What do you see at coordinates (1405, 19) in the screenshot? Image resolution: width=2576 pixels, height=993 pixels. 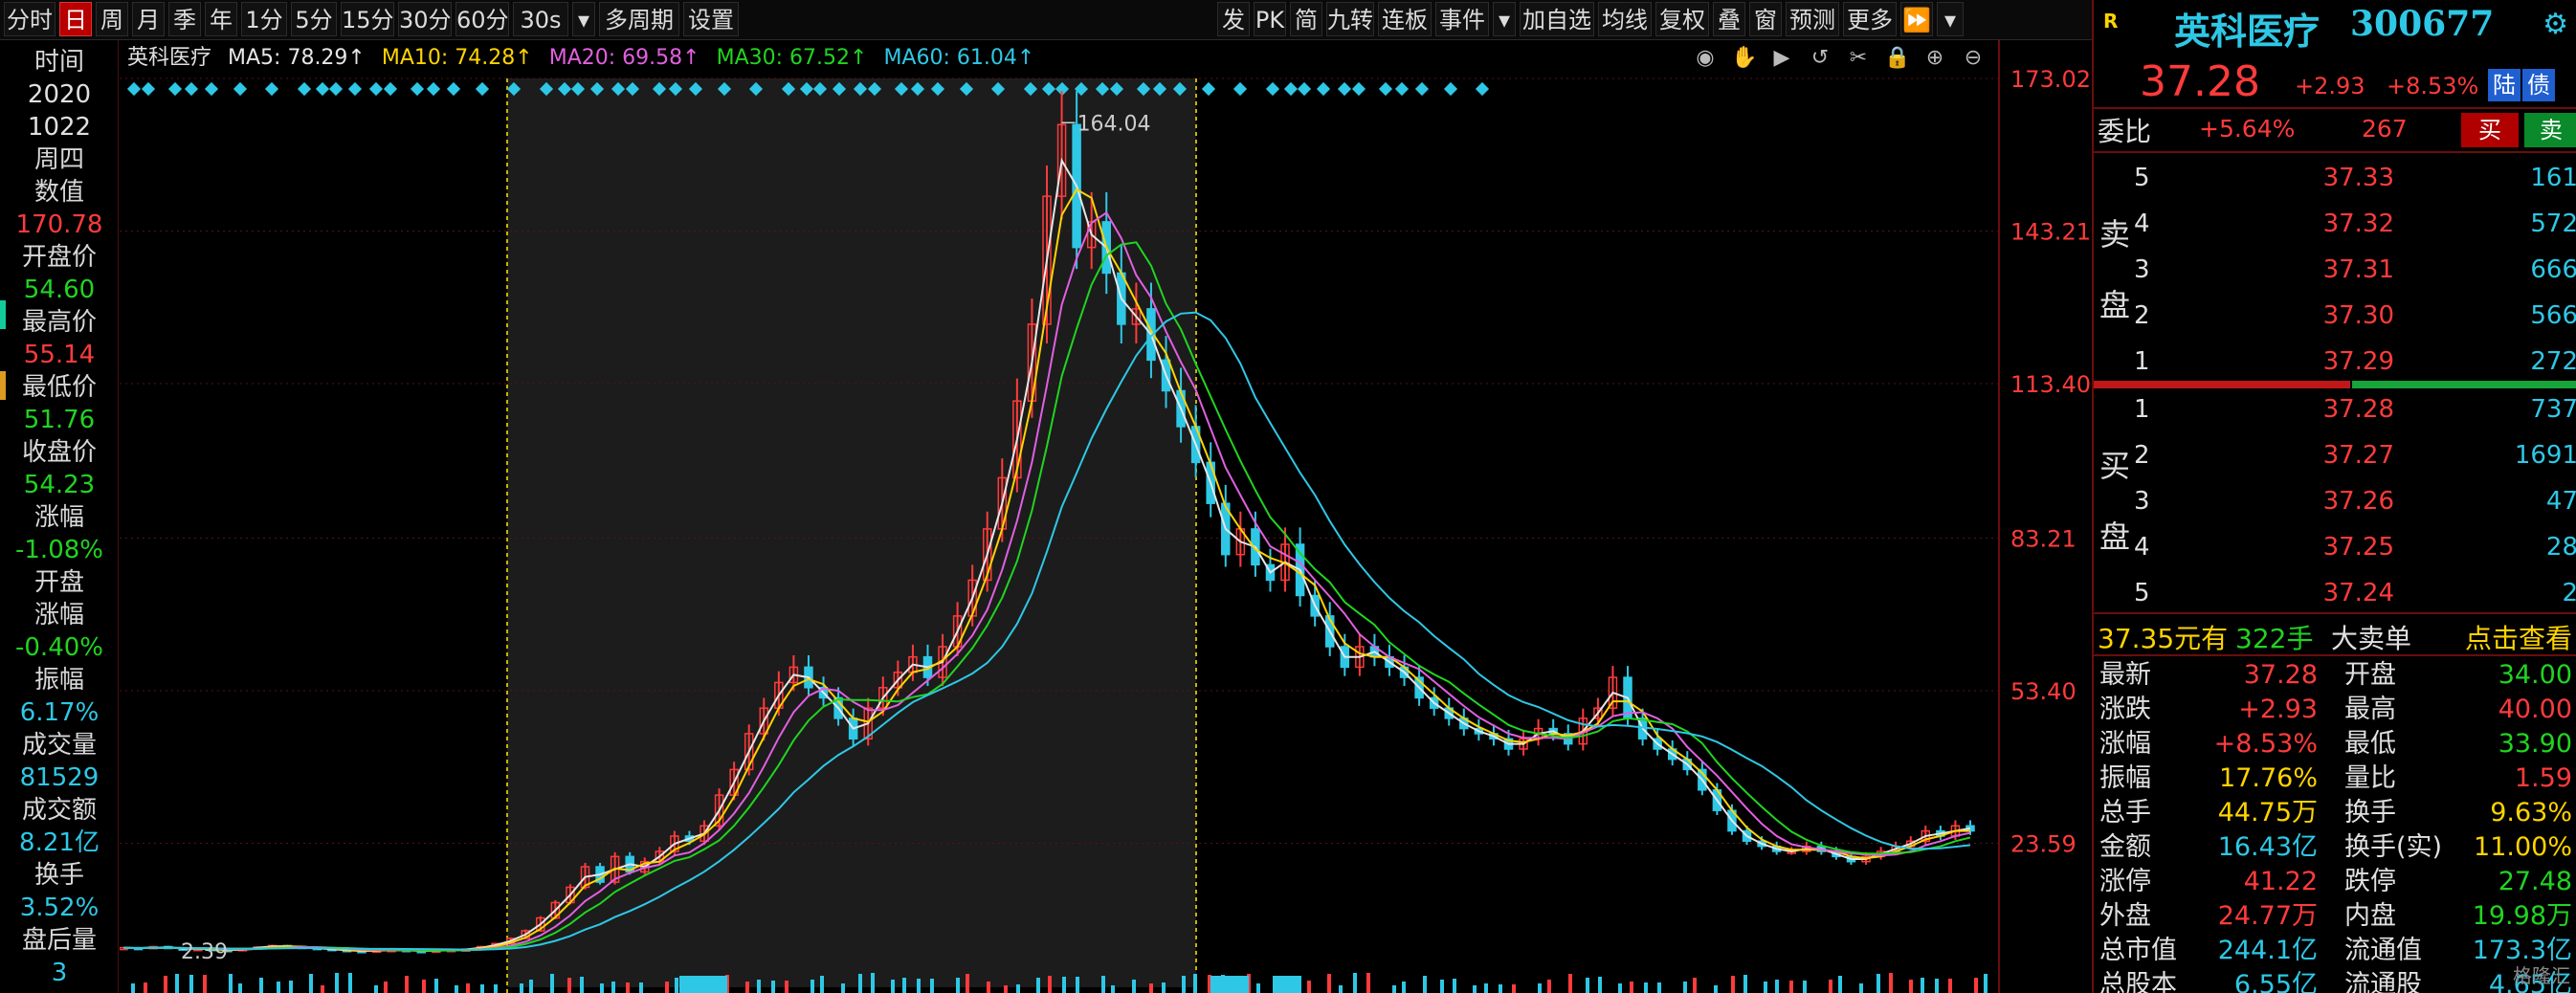 I see `toolbar-button: 连板` at bounding box center [1405, 19].